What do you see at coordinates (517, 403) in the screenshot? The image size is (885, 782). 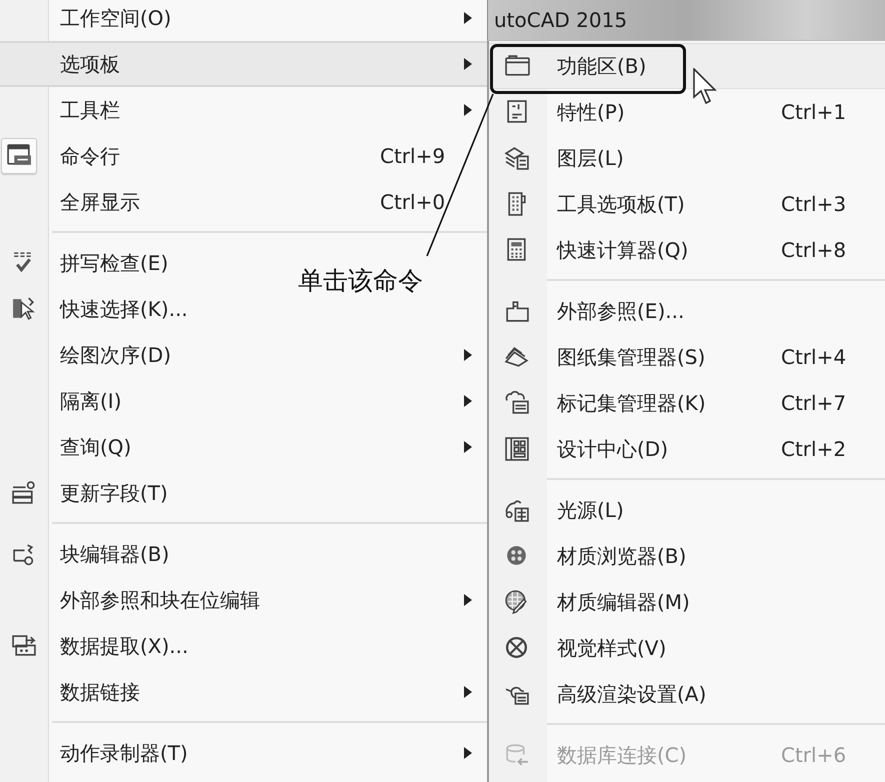 I see `cloud-table-icon` at bounding box center [517, 403].